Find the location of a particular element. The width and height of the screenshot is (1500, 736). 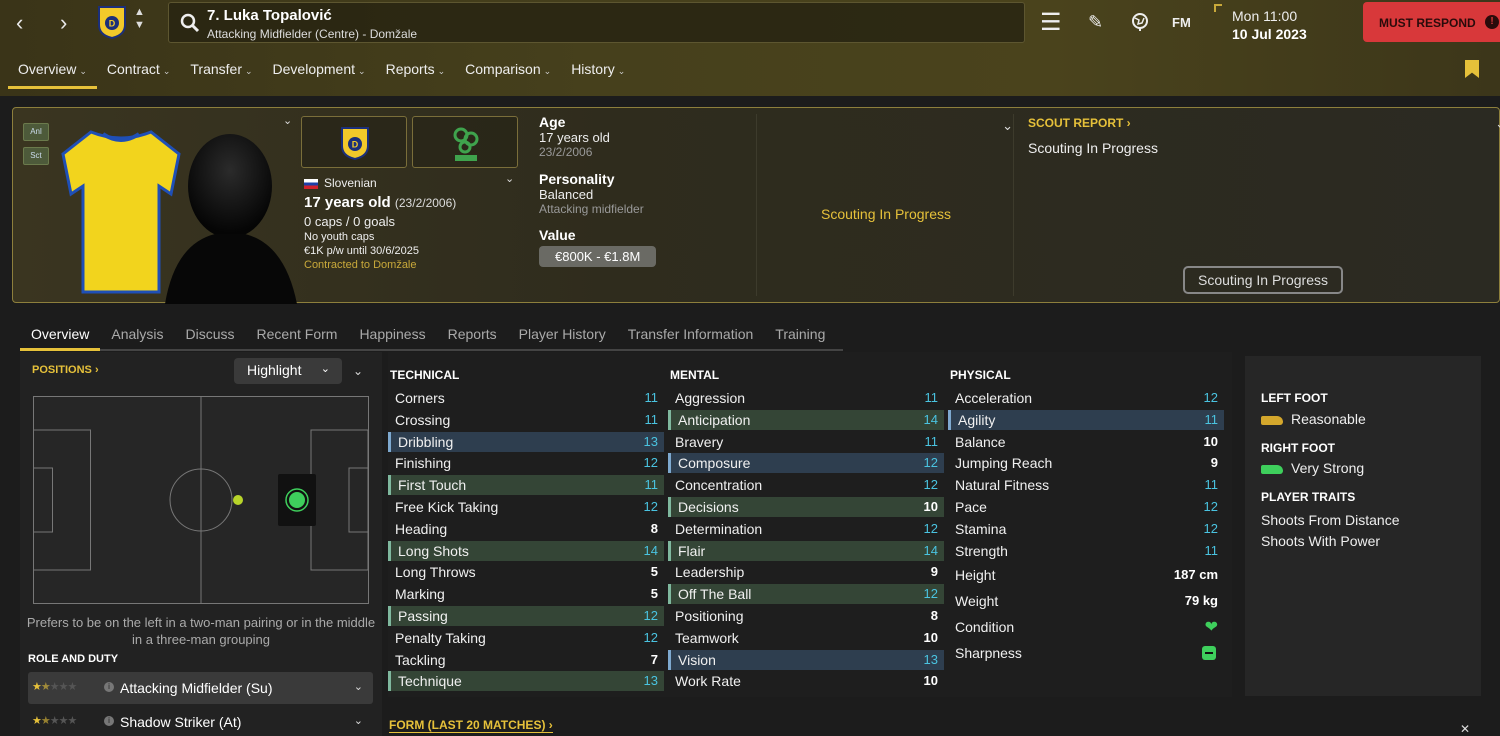

attribute-row: Work Rate 10 is located at coordinates (806, 681).